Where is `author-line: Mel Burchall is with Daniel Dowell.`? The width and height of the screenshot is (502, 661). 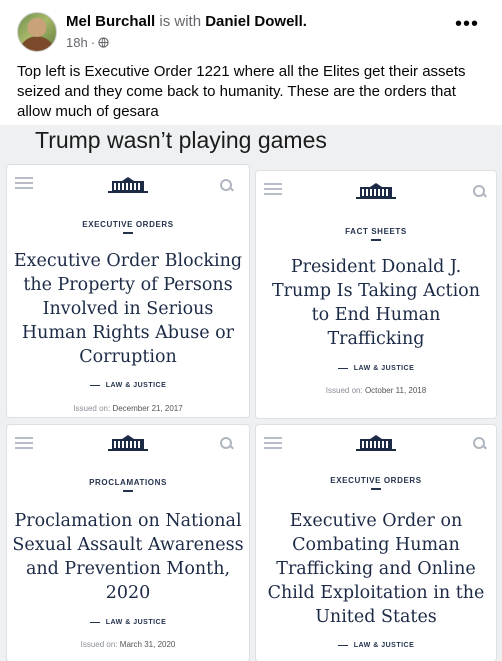 author-line: Mel Burchall is with Daniel Dowell. is located at coordinates (186, 21).